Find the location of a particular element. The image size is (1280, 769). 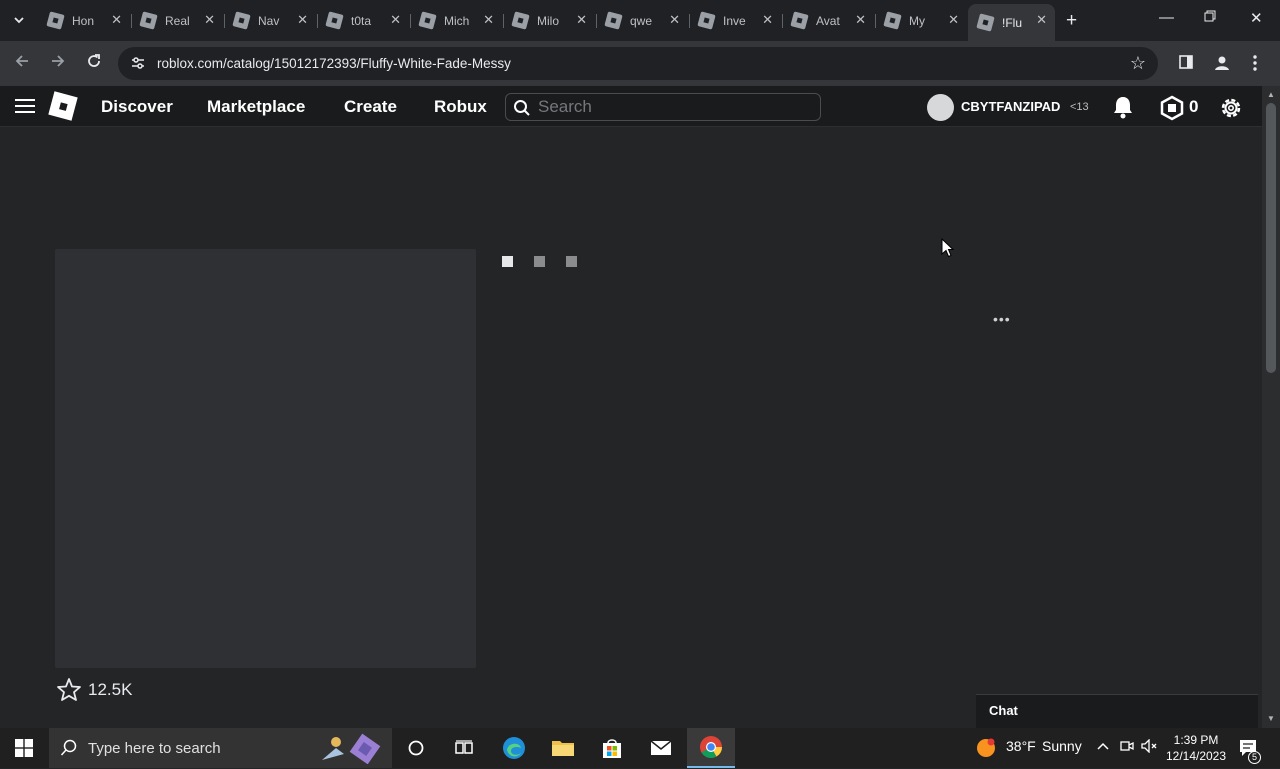

new-tab-button: + is located at coordinates (1071, 21).